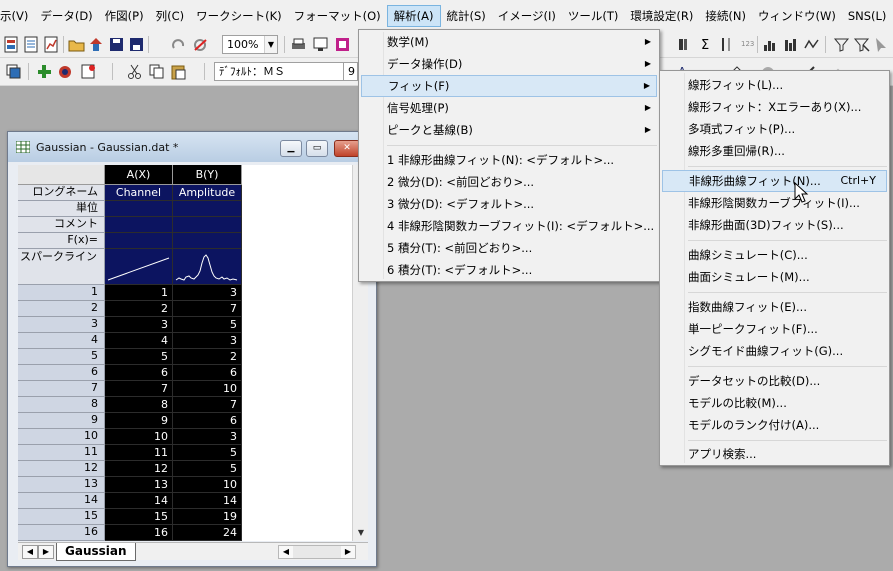 This screenshot has width=893, height=571. I want to click on comments-cell-b, so click(207, 225).